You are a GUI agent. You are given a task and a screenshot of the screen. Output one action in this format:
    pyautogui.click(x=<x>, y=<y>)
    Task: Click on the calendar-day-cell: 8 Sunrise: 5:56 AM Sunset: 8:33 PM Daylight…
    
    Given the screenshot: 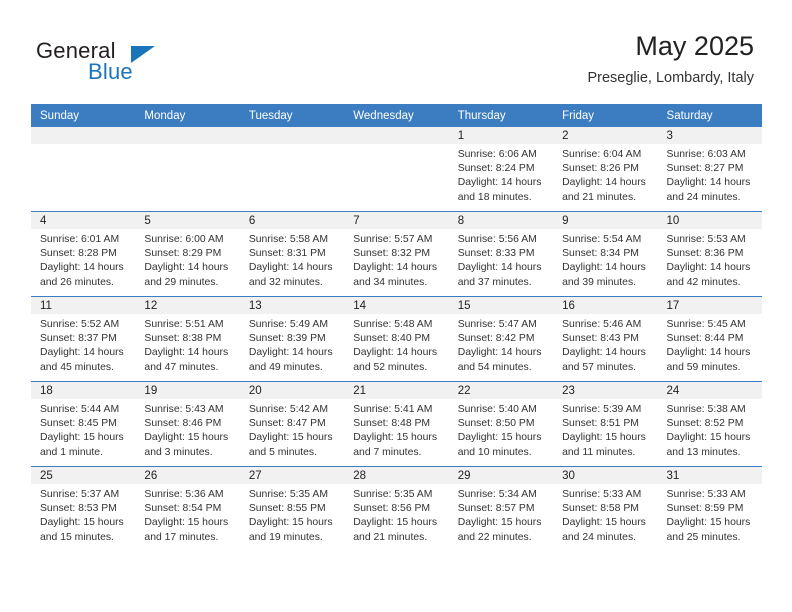 What is the action you would take?
    pyautogui.click(x=501, y=254)
    